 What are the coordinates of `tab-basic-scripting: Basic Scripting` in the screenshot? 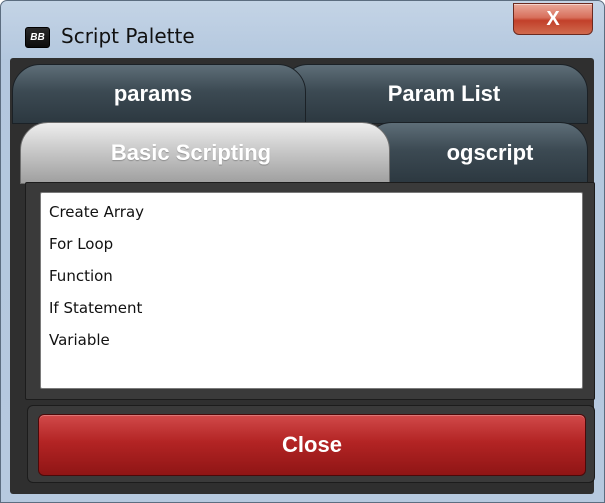 It's located at (205, 153).